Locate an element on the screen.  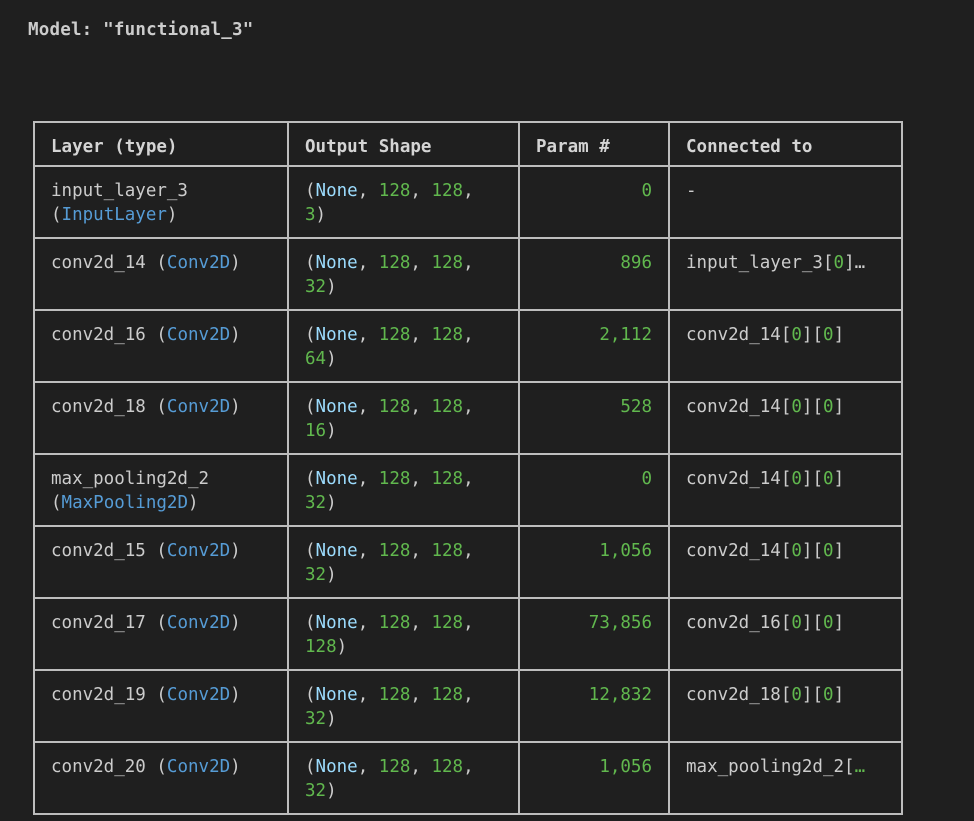
param-count-cell: 73,856 is located at coordinates (594, 634).